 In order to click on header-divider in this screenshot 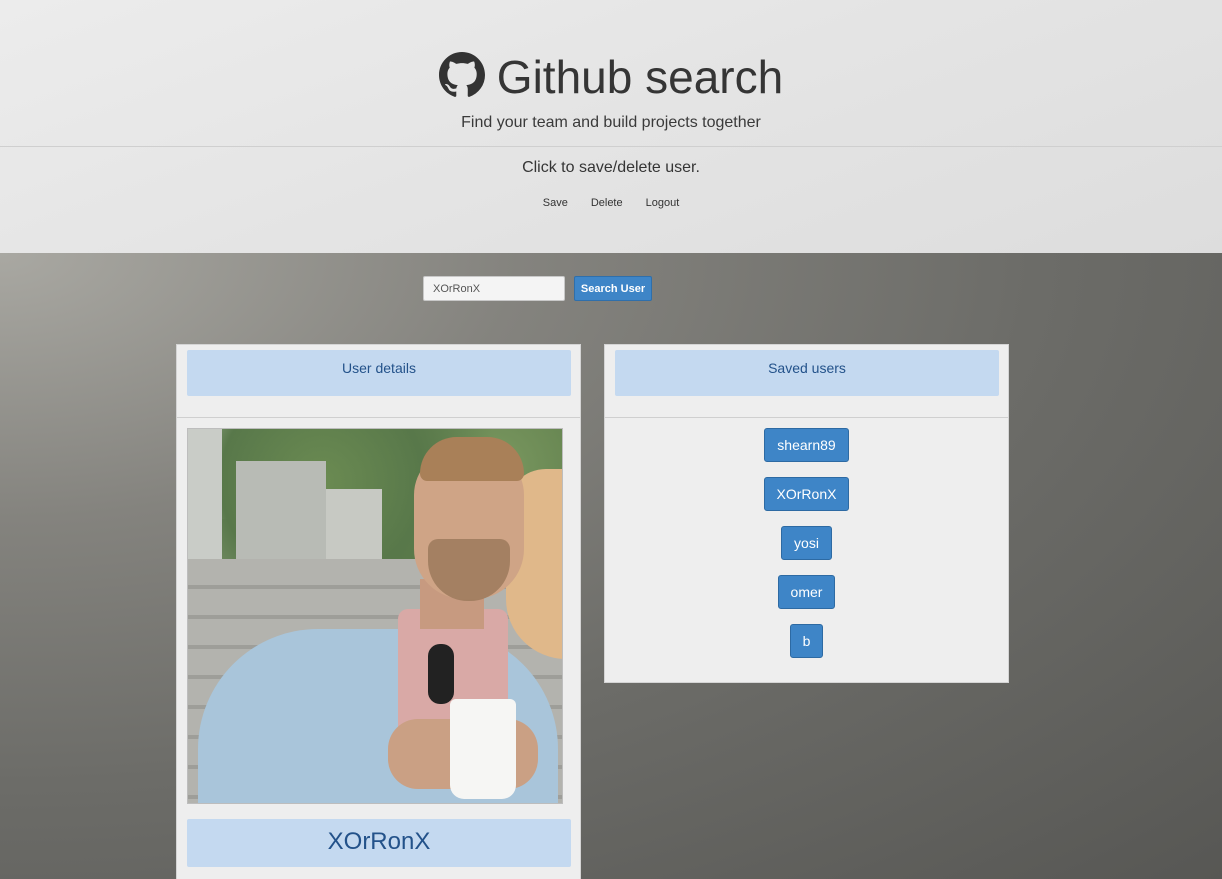, I will do `click(611, 146)`.